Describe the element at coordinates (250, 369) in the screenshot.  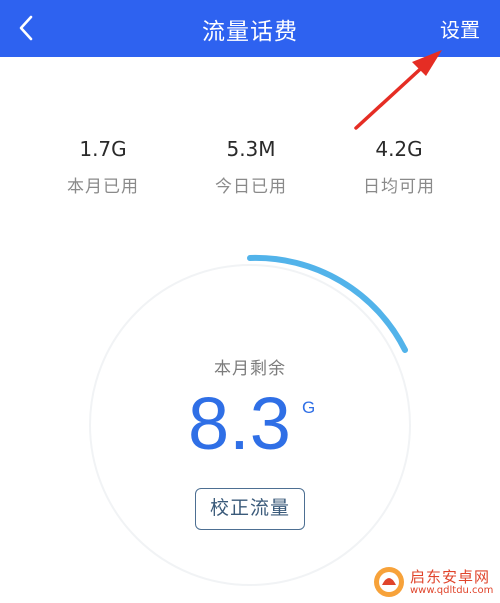
I see `remaining-label: 本月剩余` at that location.